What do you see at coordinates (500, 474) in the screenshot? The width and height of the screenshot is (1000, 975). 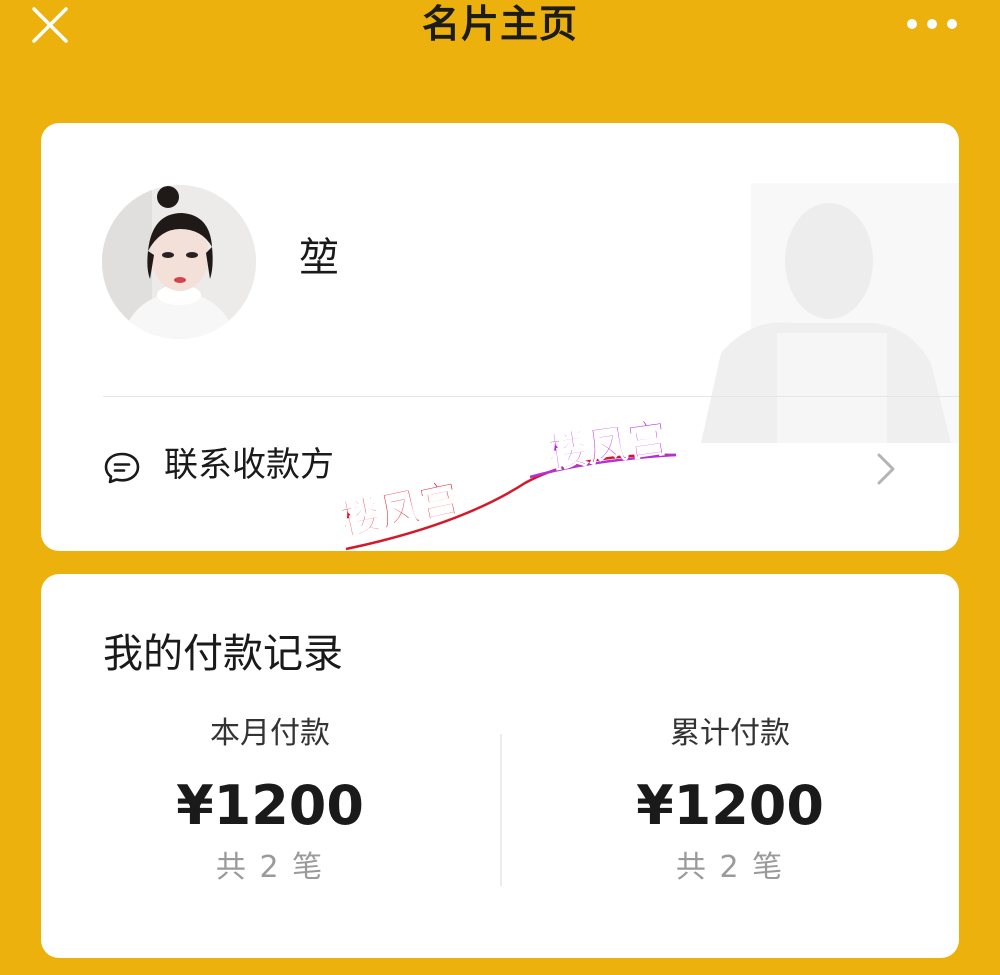 I see `contact-payee-row: 联系收款方` at bounding box center [500, 474].